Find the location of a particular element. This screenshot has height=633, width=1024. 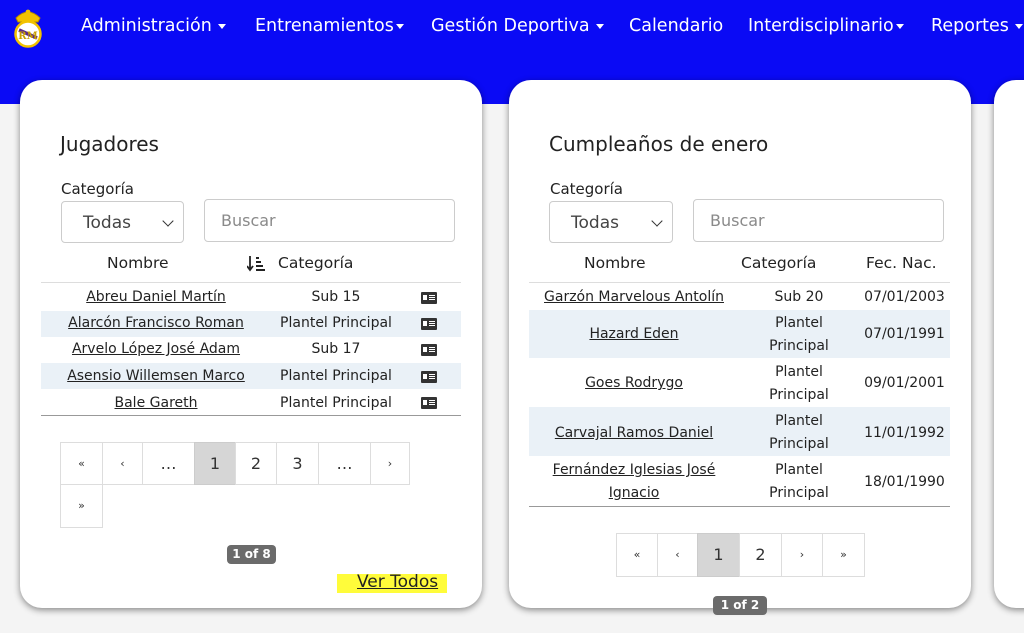

players-page-first: « is located at coordinates (81, 463).